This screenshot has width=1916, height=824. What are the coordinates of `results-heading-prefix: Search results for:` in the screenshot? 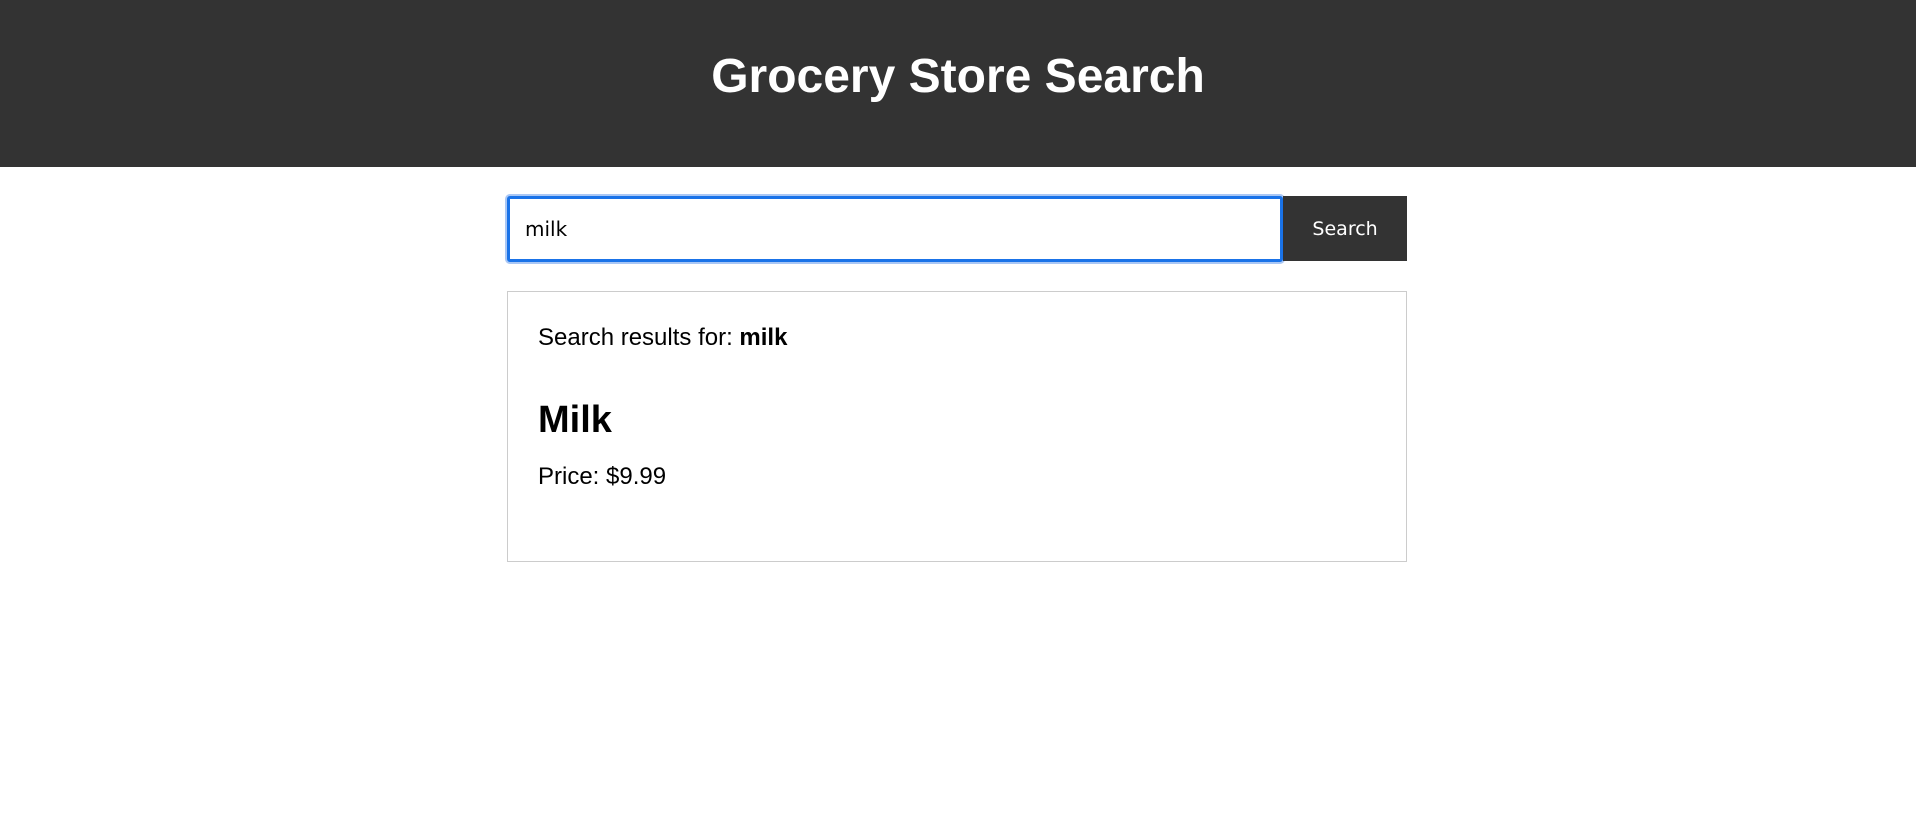 It's located at (639, 337).